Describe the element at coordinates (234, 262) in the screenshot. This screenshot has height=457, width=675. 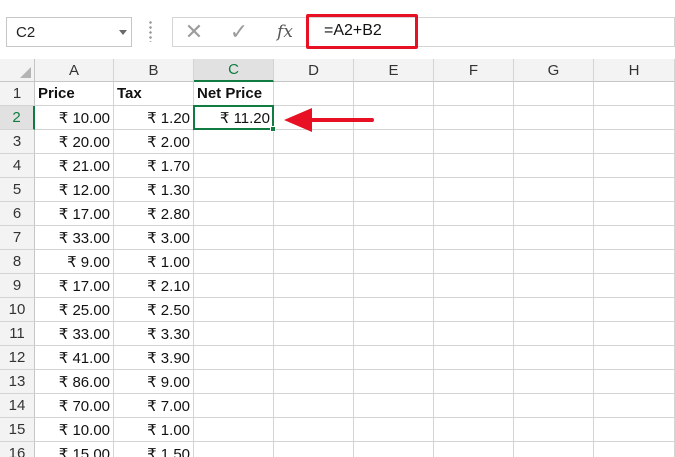
I see `cell-c8` at that location.